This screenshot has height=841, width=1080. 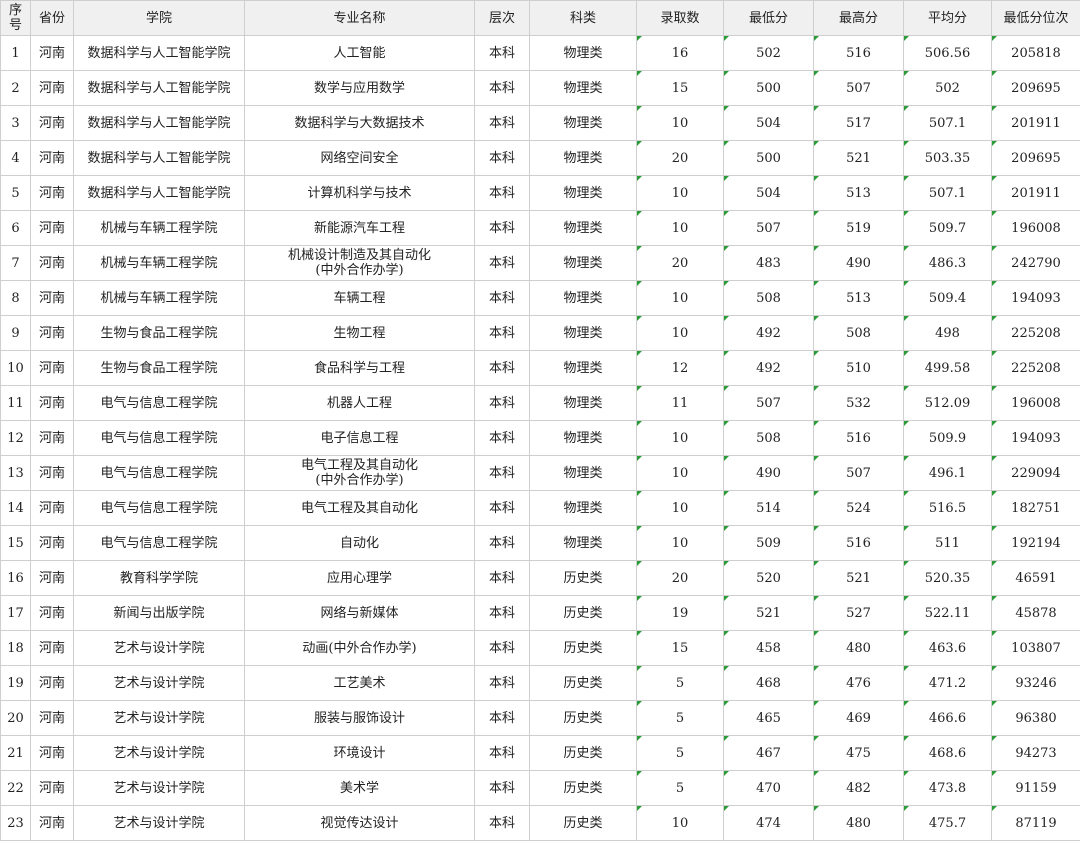 What do you see at coordinates (1036, 228) in the screenshot?
I see `cell-min-rank: 196008` at bounding box center [1036, 228].